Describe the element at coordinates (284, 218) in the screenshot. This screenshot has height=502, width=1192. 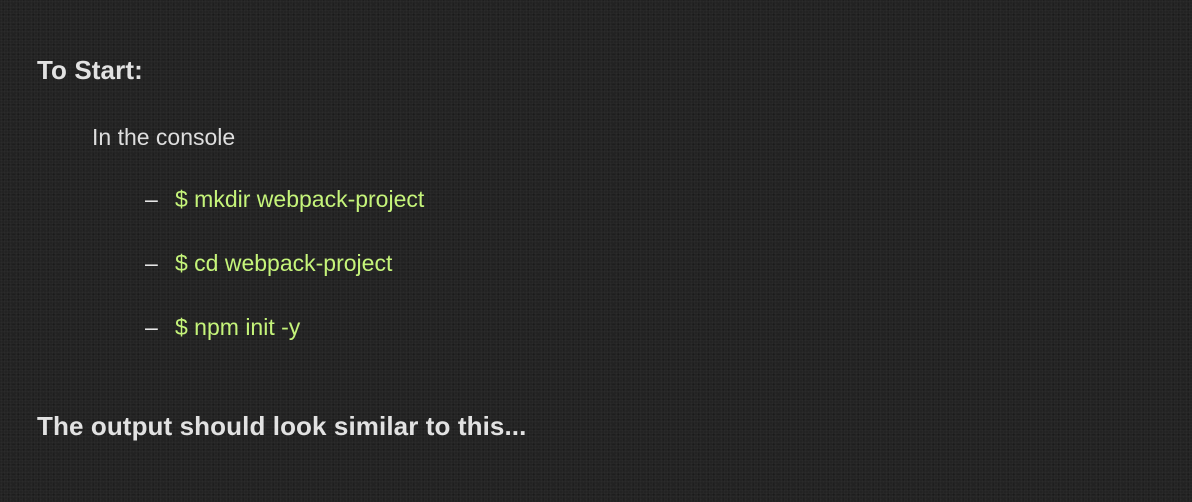
I see `list-item: – $ mkdir webpack-project` at that location.